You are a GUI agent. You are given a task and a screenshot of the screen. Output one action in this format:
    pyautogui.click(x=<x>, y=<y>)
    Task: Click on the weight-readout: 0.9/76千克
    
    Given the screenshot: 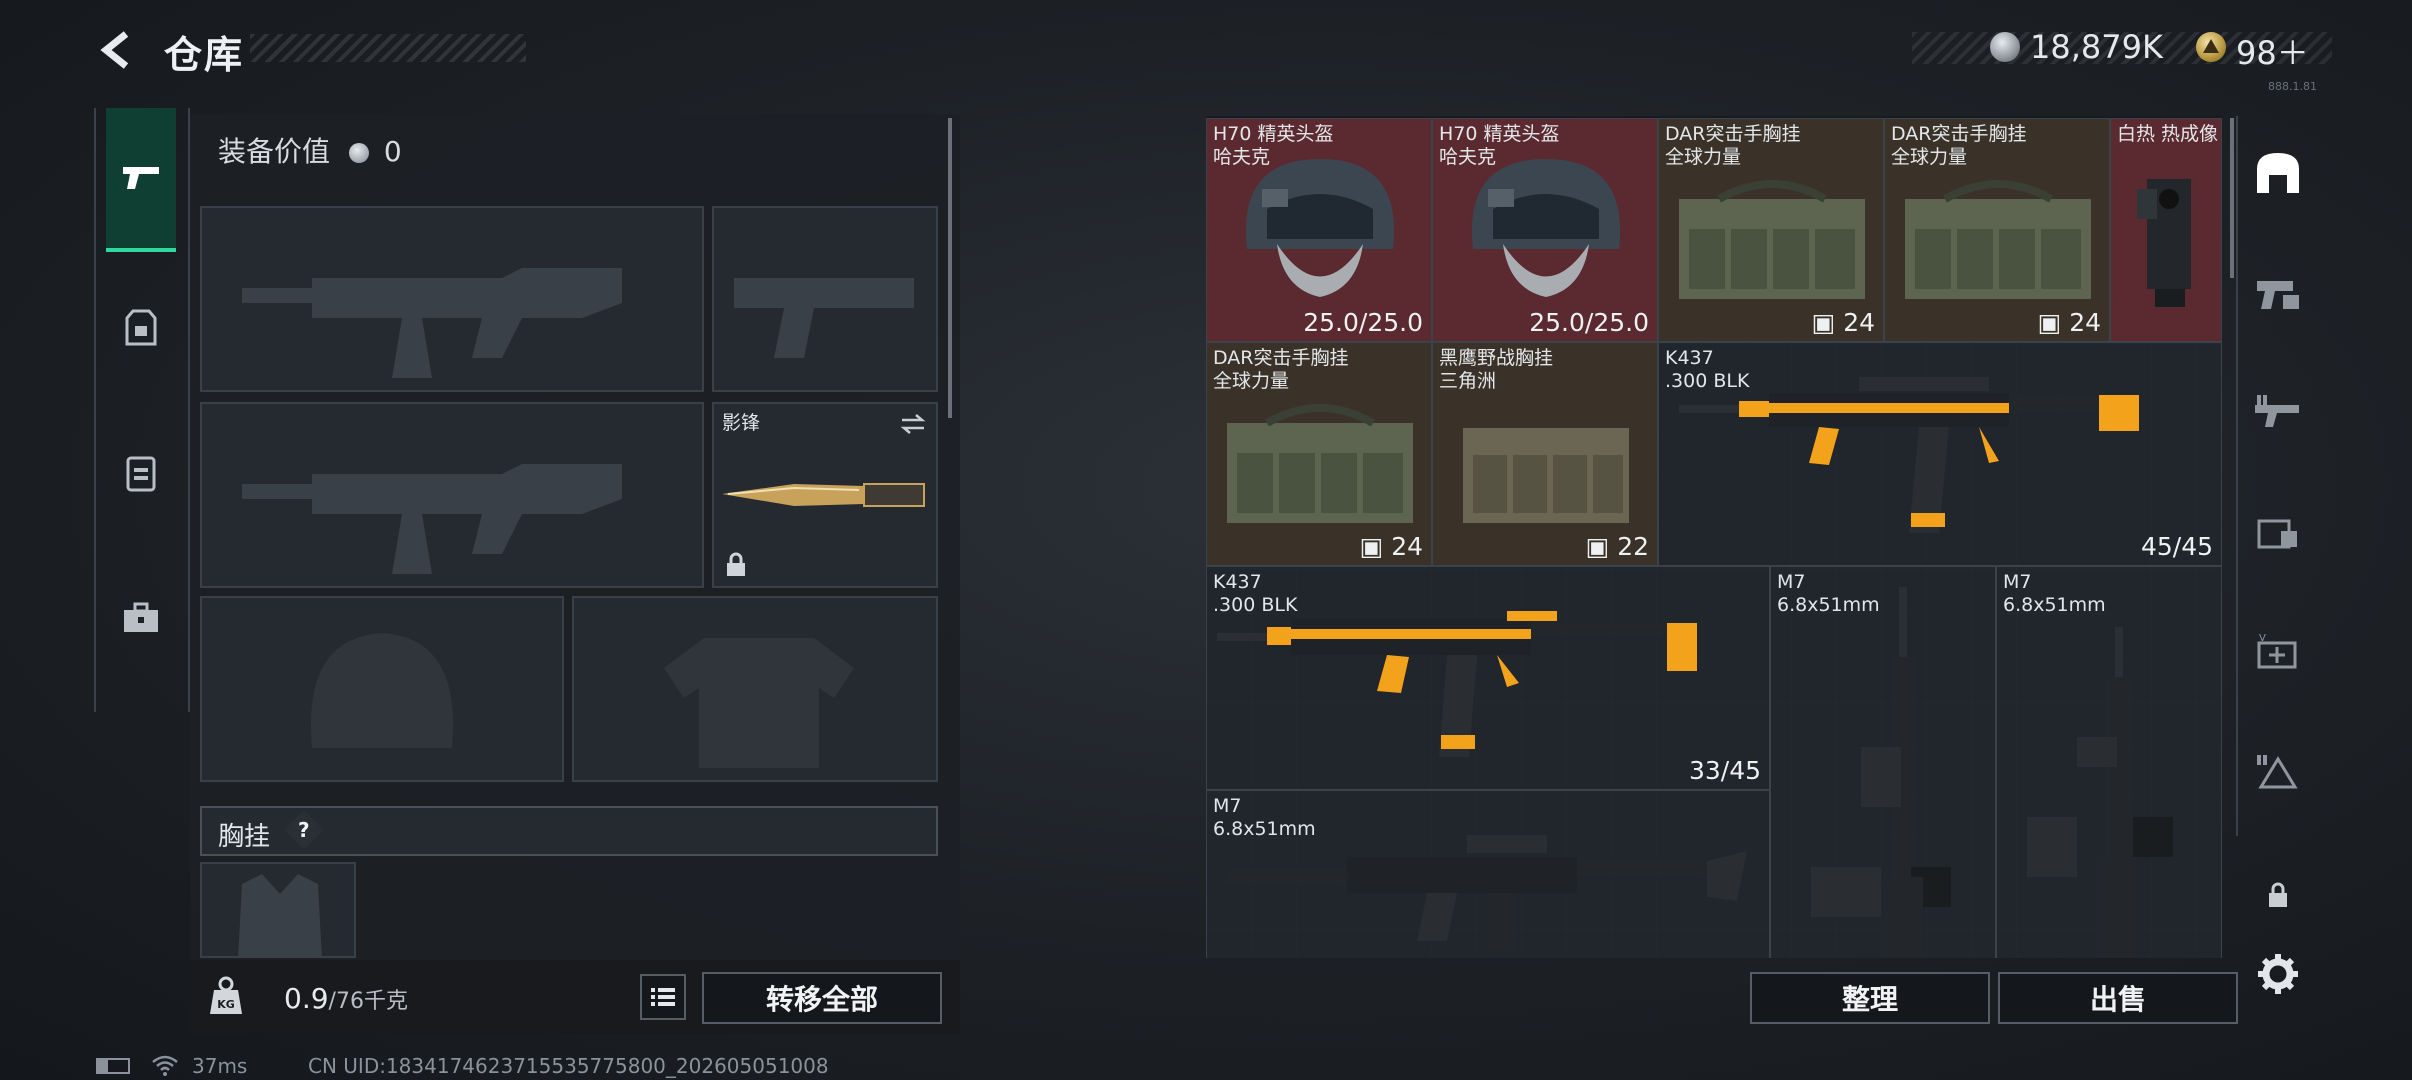 What is the action you would take?
    pyautogui.click(x=346, y=998)
    